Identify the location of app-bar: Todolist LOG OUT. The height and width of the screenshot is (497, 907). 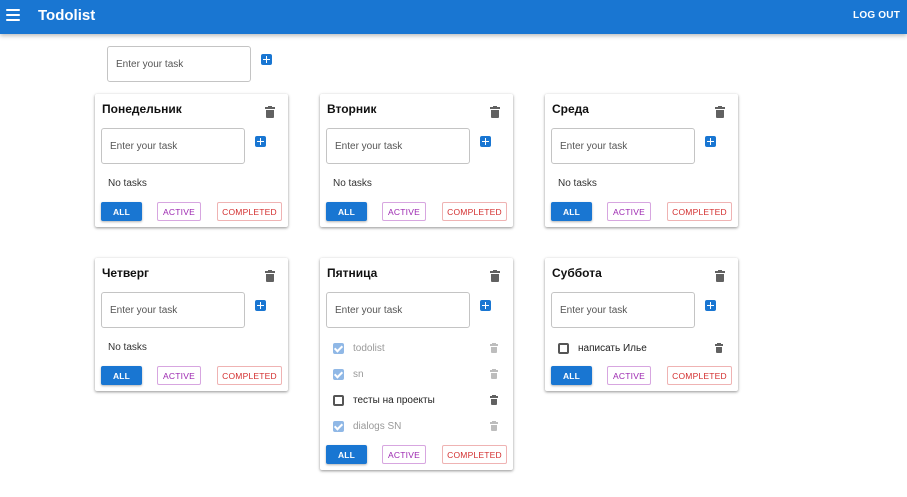
(453, 17).